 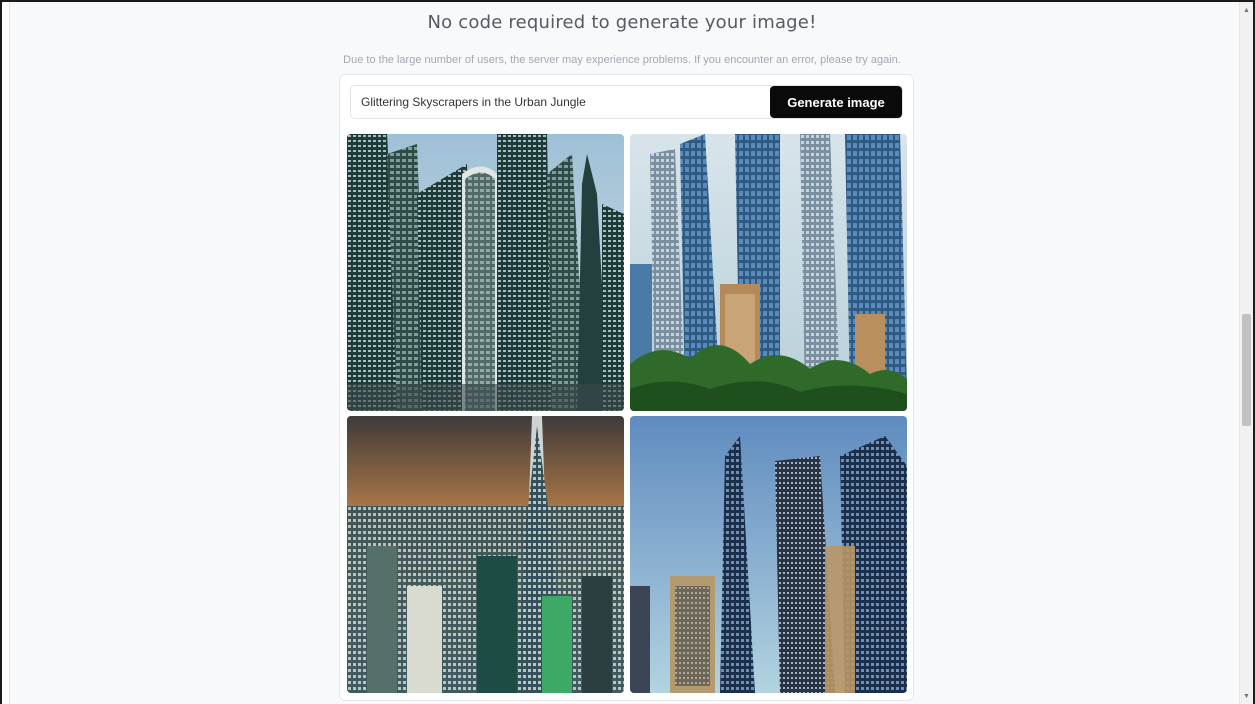 What do you see at coordinates (836, 102) in the screenshot?
I see `generate-image-button: Generate image` at bounding box center [836, 102].